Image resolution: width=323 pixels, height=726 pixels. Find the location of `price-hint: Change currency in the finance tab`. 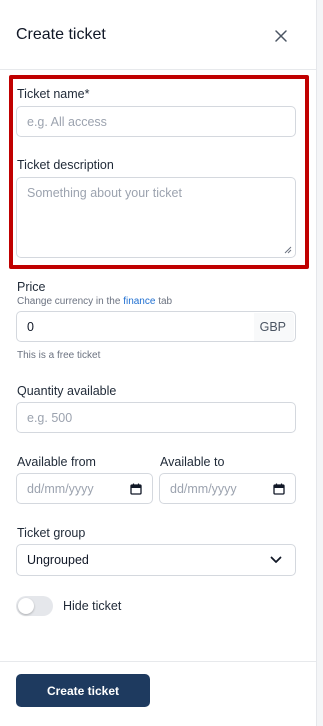

price-hint: Change currency in the finance tab is located at coordinates (94, 301).